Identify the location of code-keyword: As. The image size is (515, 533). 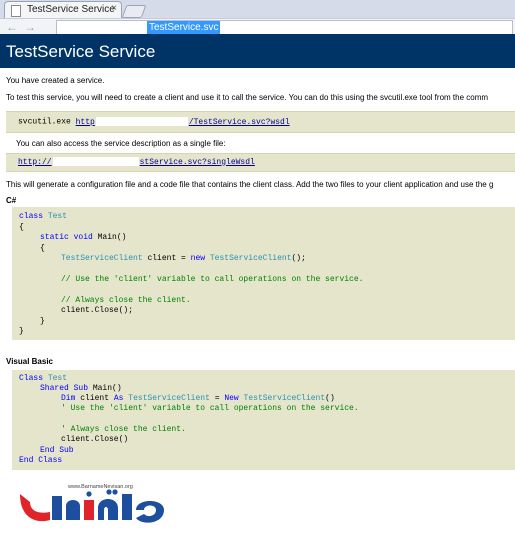
(118, 398).